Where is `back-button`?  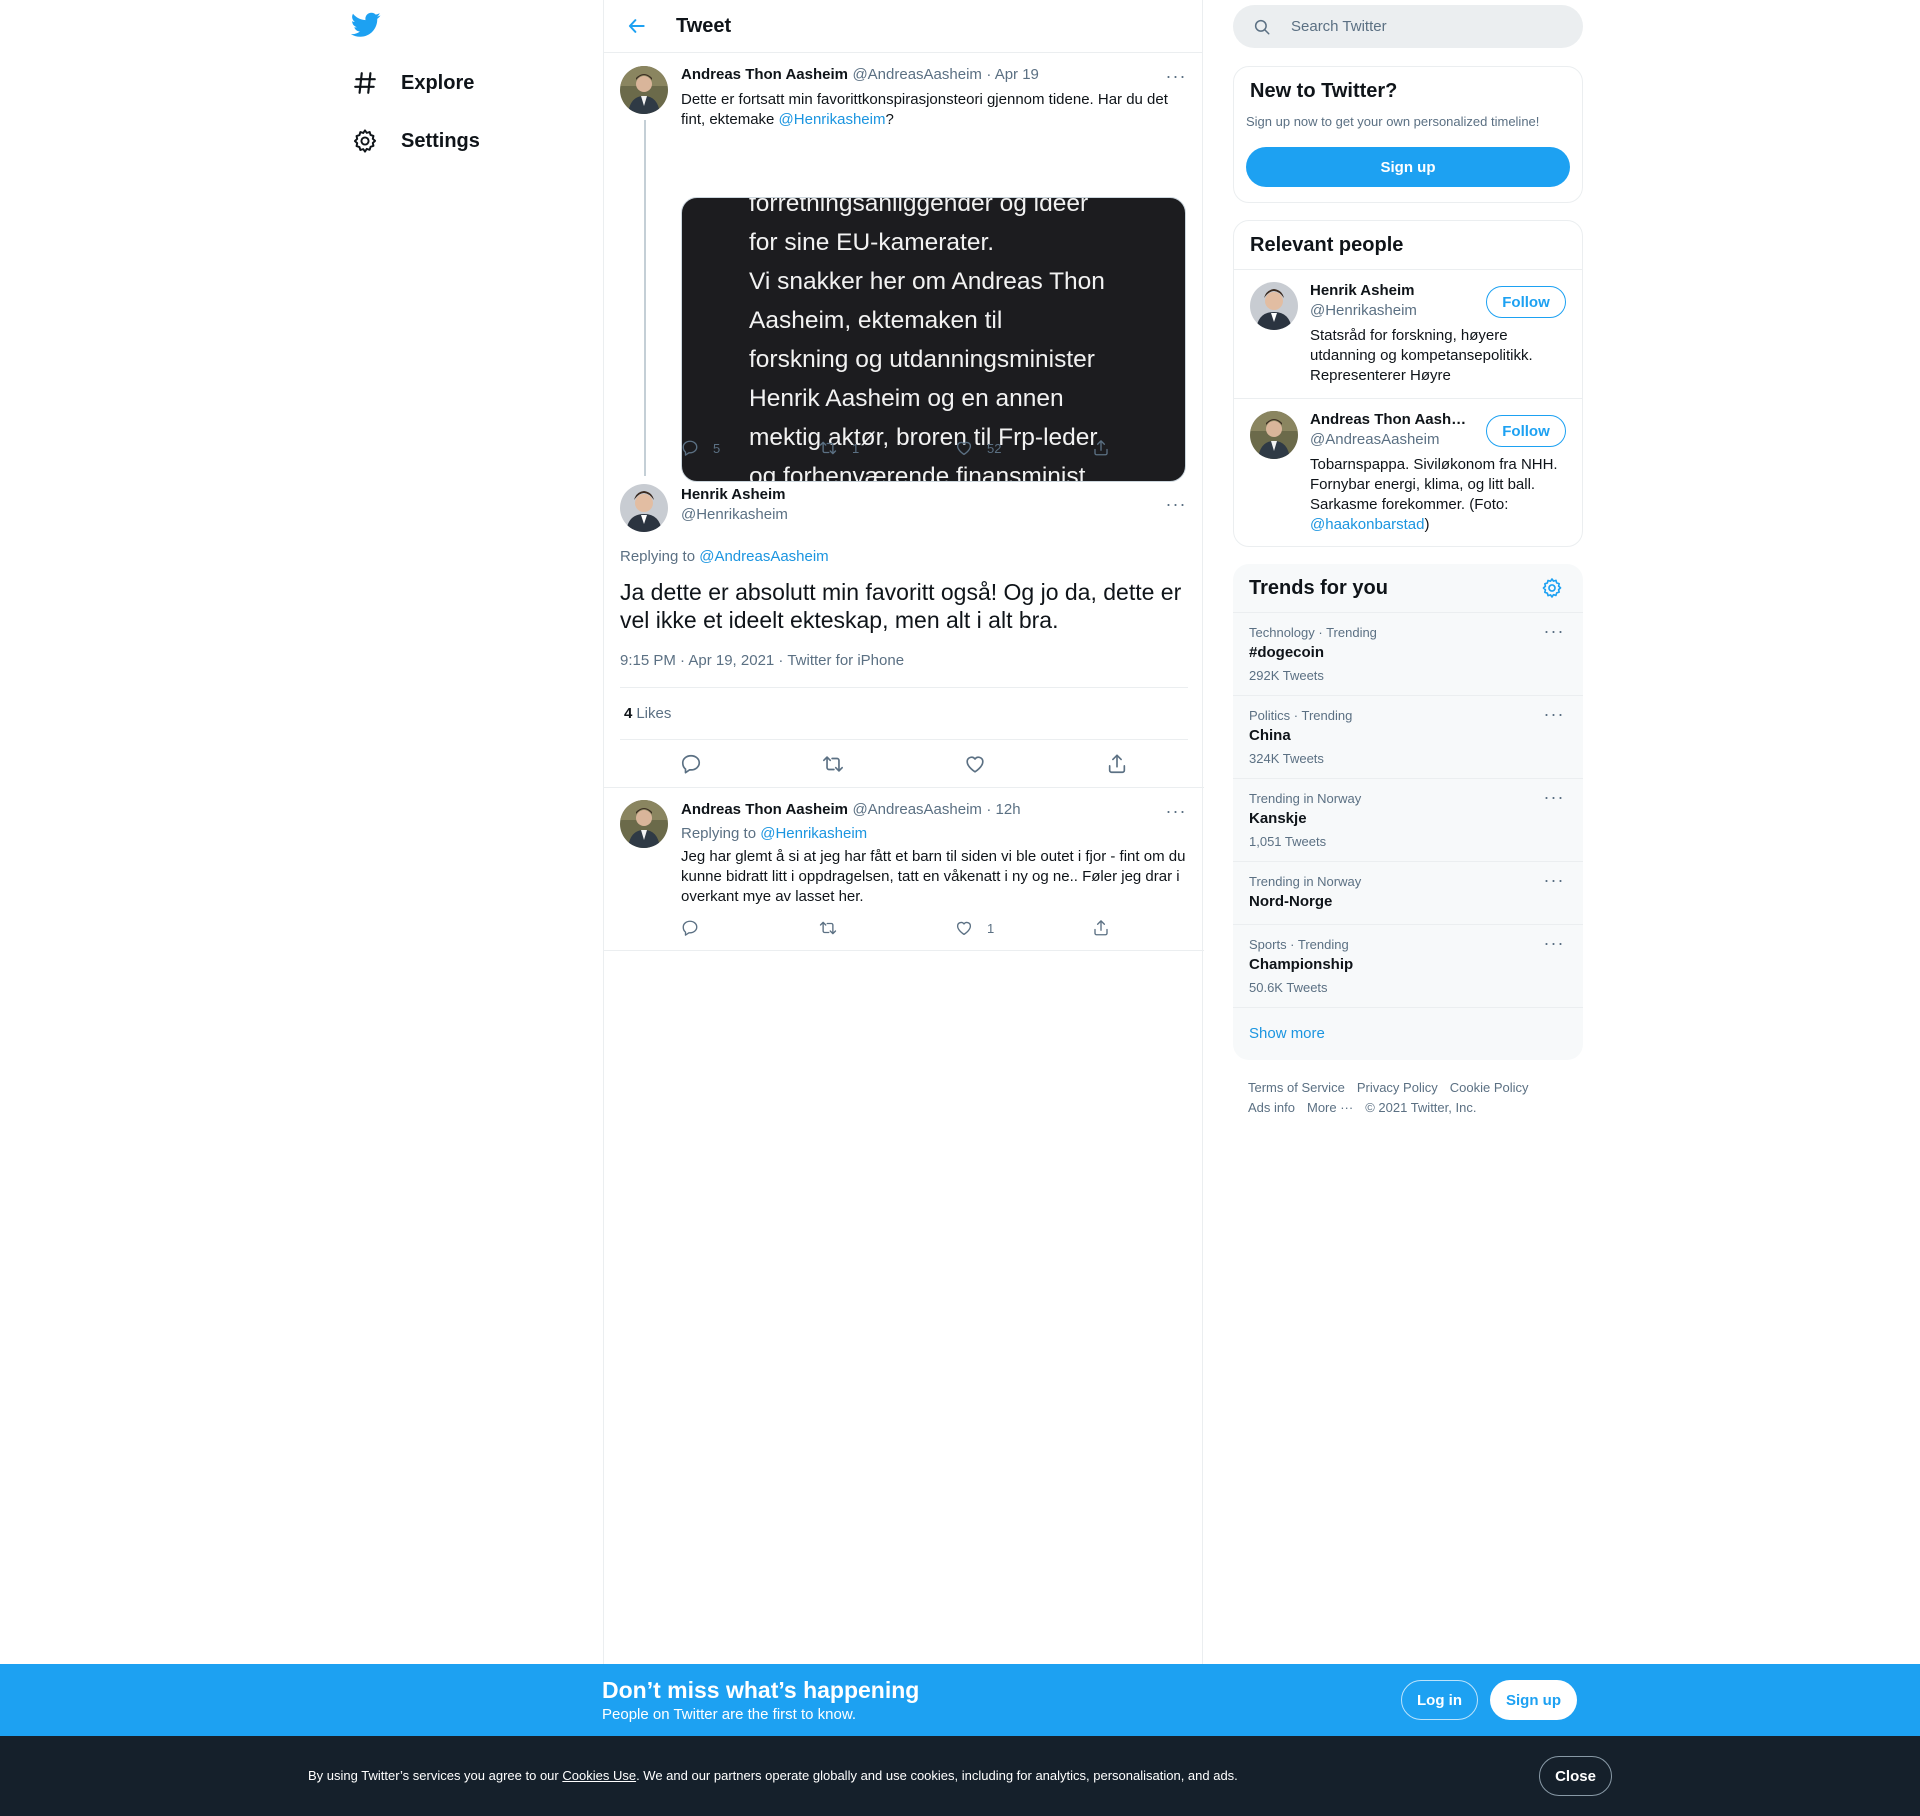 back-button is located at coordinates (637, 26).